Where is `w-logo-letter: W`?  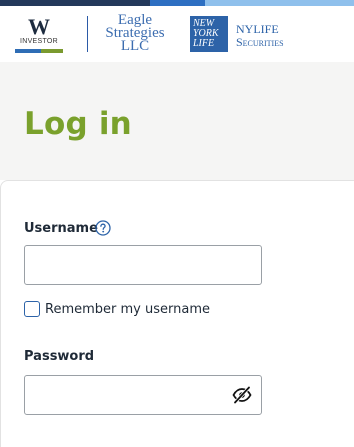
w-logo-letter: W is located at coordinates (39, 26).